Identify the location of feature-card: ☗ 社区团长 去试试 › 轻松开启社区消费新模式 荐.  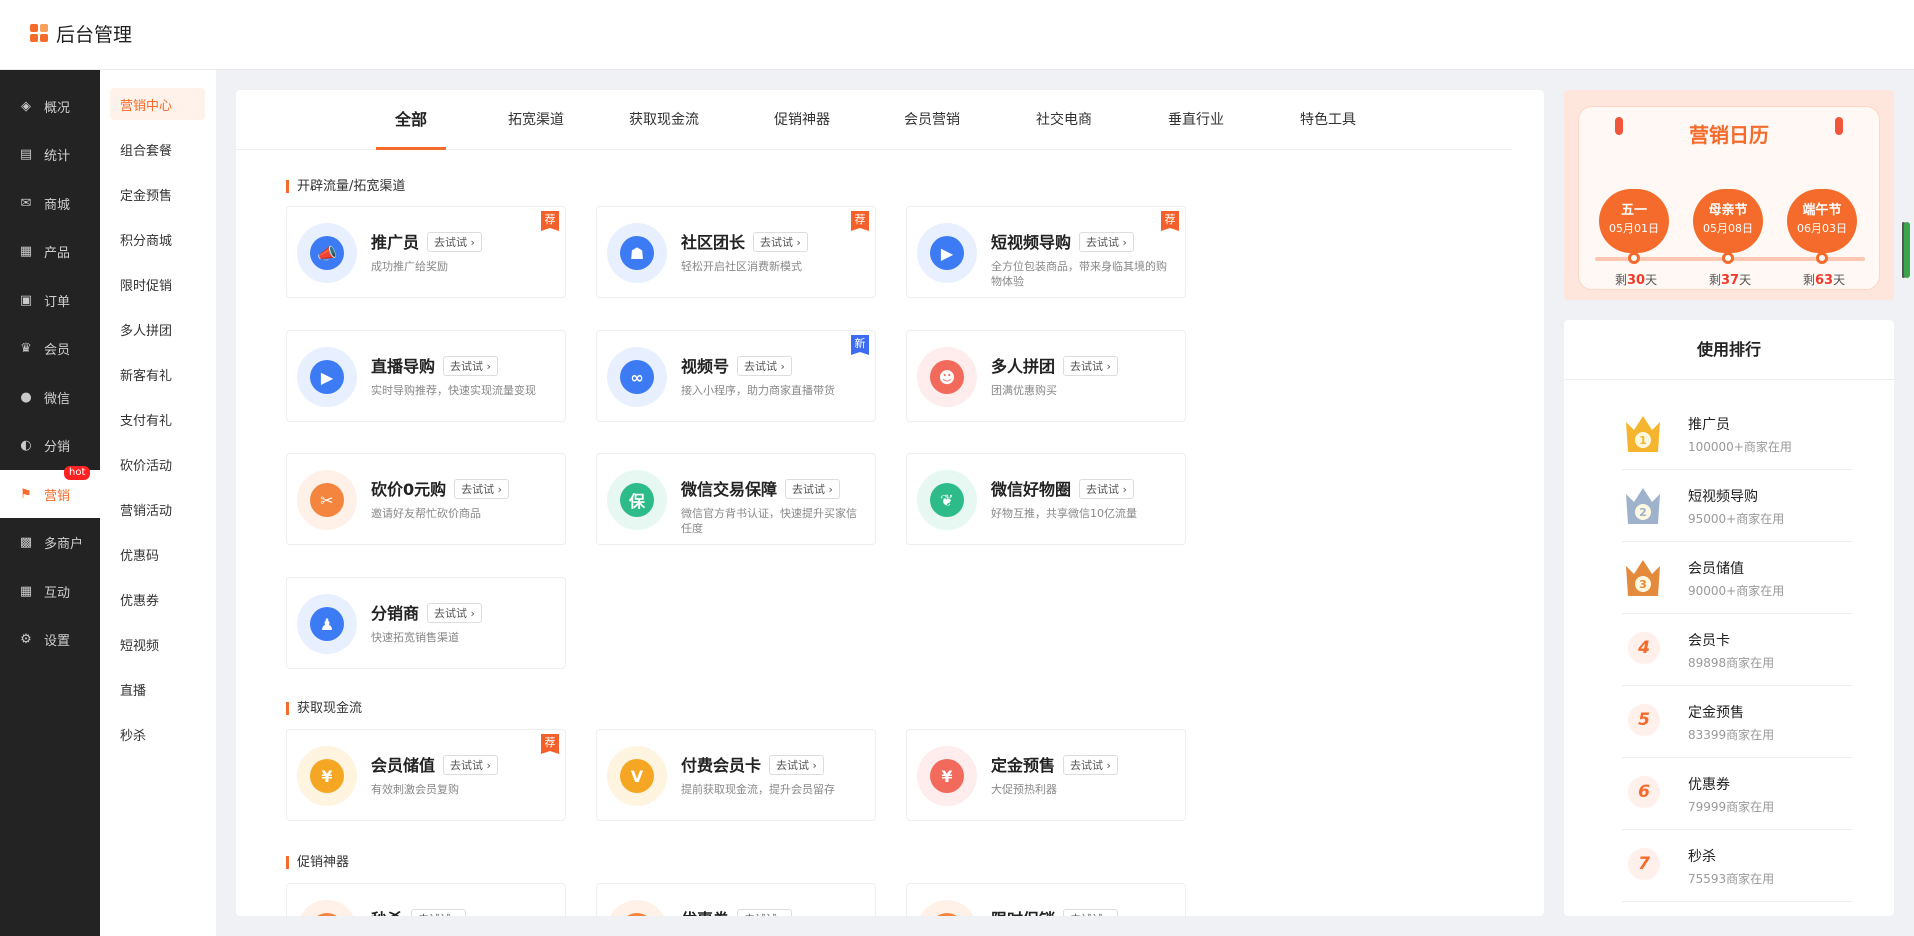
(736, 252).